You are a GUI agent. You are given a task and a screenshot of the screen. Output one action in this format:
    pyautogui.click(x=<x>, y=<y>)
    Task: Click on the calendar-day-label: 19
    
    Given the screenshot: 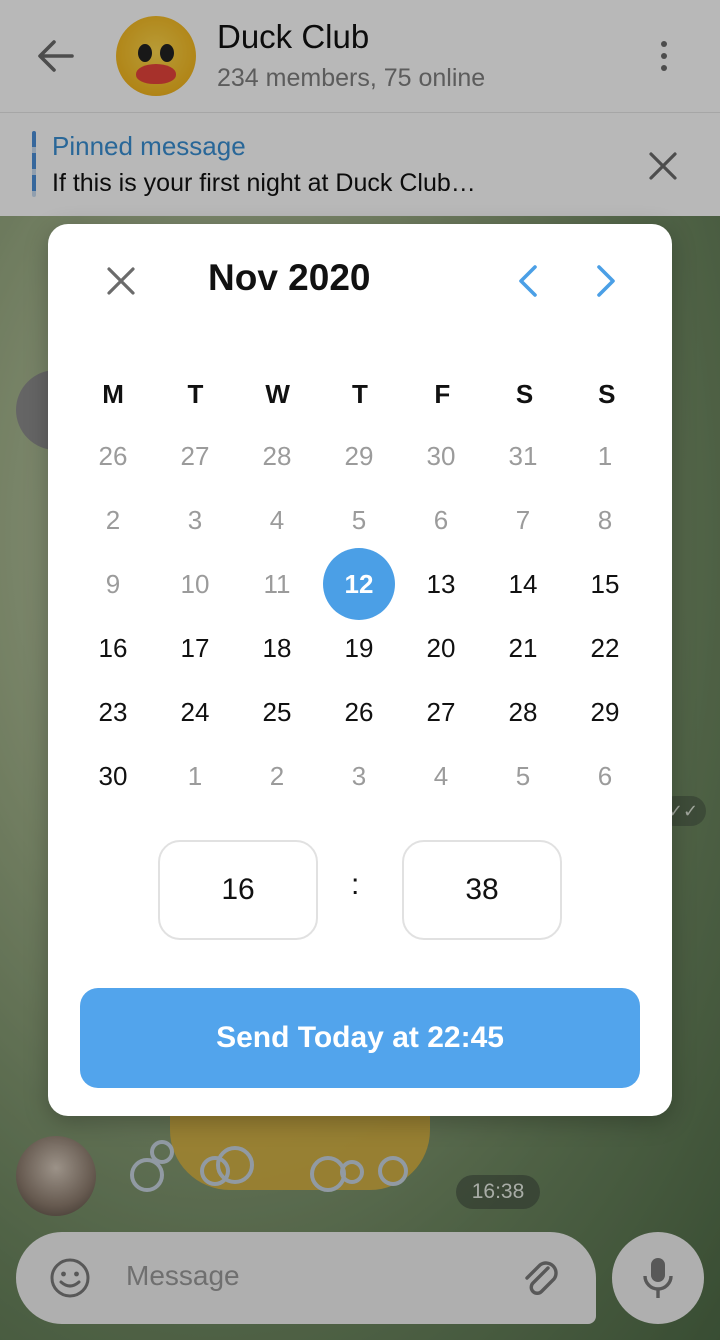 What is the action you would take?
    pyautogui.click(x=359, y=647)
    